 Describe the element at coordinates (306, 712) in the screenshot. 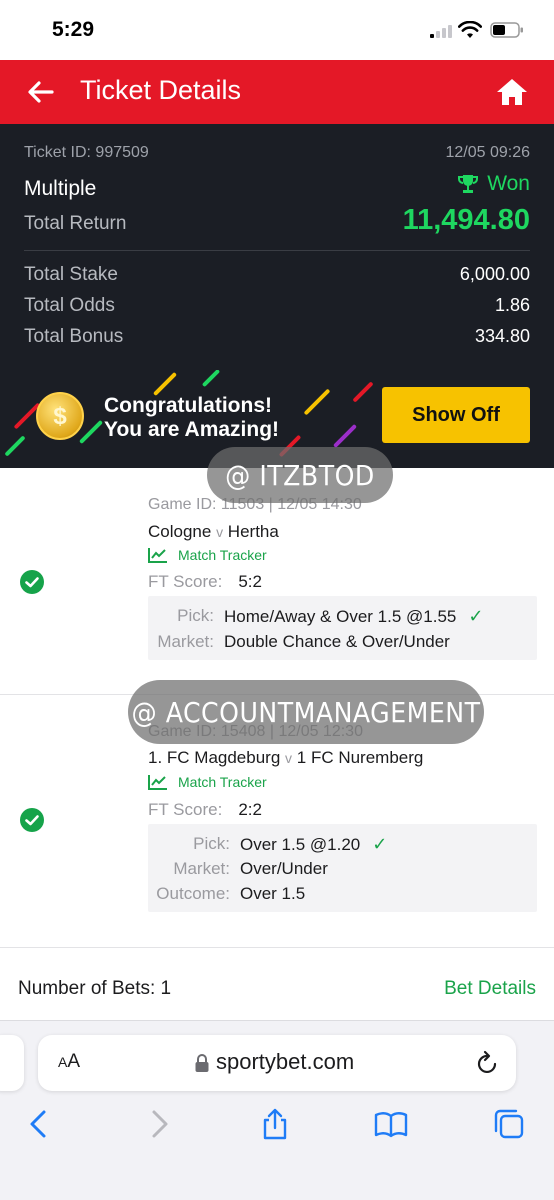

I see `watermark-overlay: @ ACCOUNTMANAGEMENT` at that location.